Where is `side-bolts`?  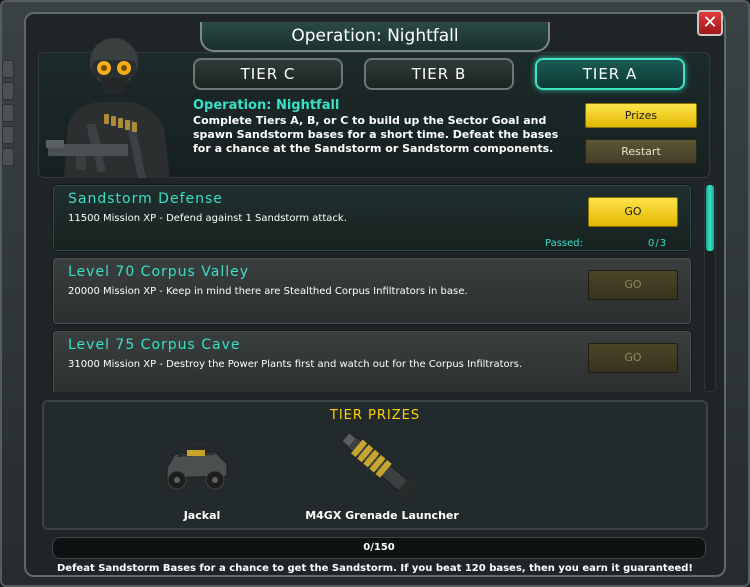
side-bolts is located at coordinates (9, 125).